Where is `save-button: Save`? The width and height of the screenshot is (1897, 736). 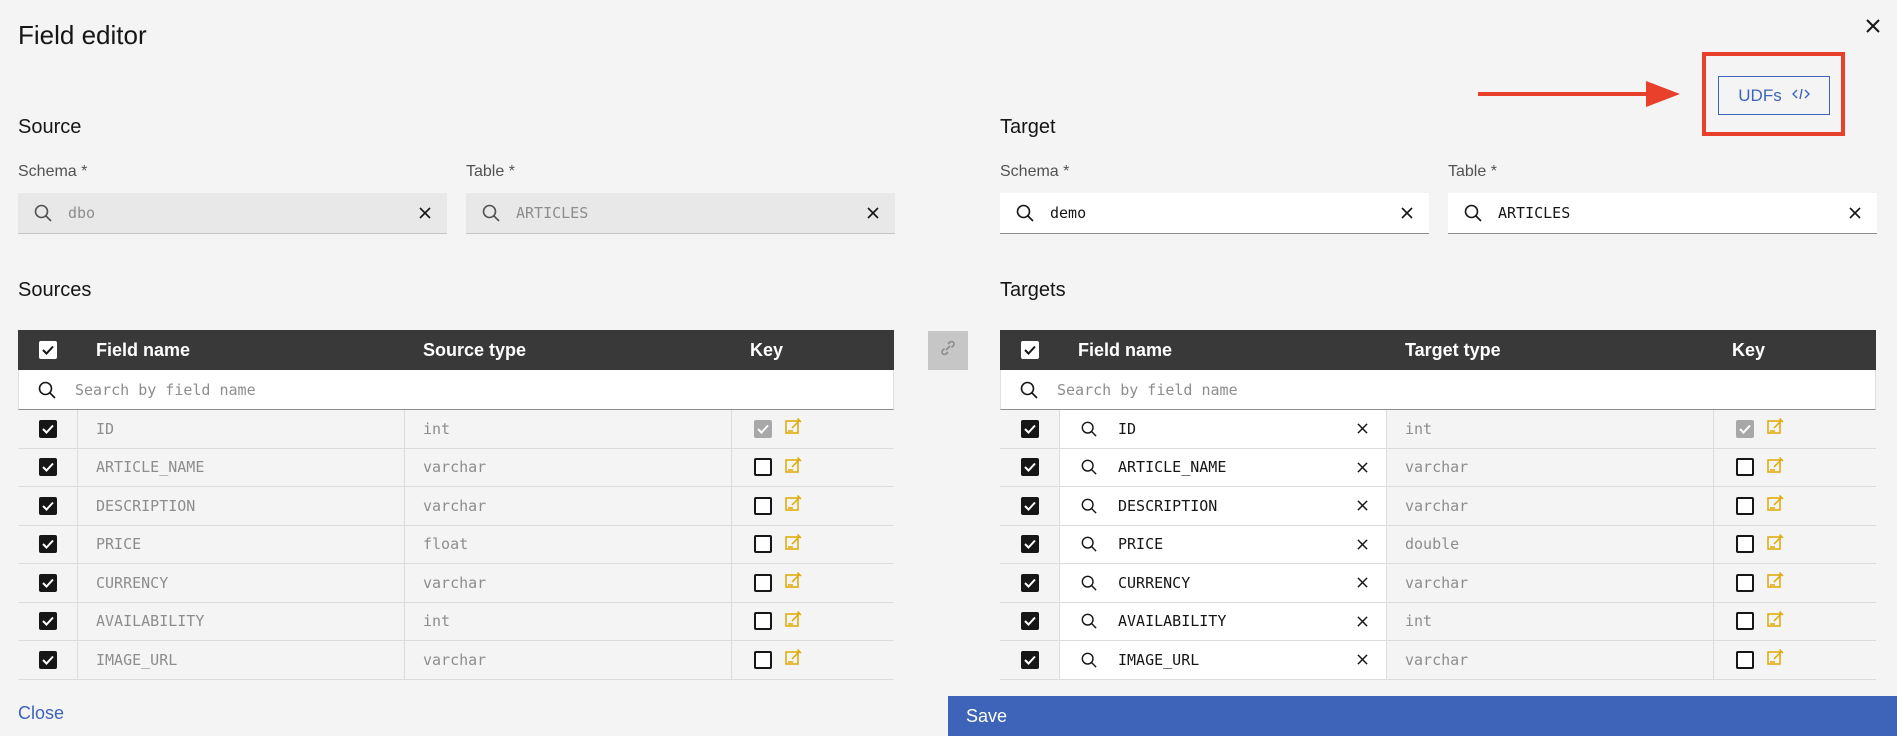
save-button: Save is located at coordinates (1422, 716).